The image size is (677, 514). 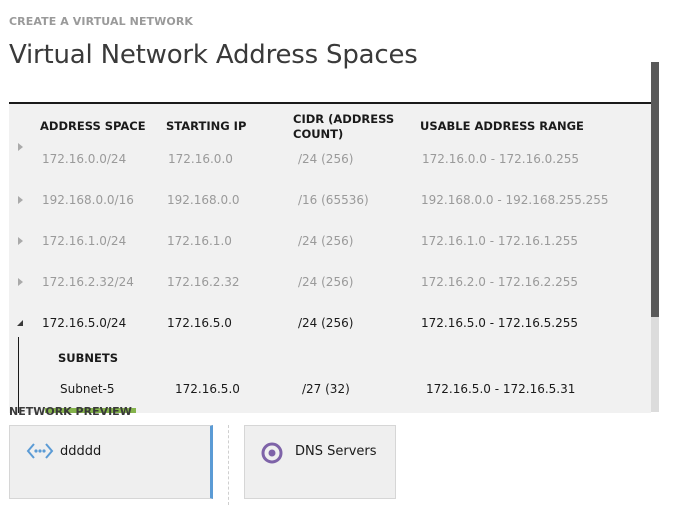 What do you see at coordinates (500, 282) in the screenshot?
I see `cell-usable-range: 172.16.2.0 - 172.16.2.255` at bounding box center [500, 282].